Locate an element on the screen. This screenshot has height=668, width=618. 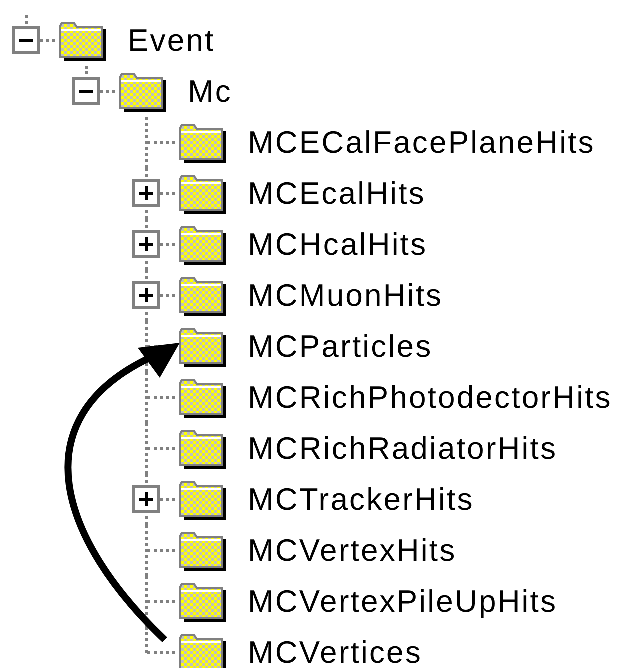
tree-row: MCRichPhotodectorHits is located at coordinates (309, 397).